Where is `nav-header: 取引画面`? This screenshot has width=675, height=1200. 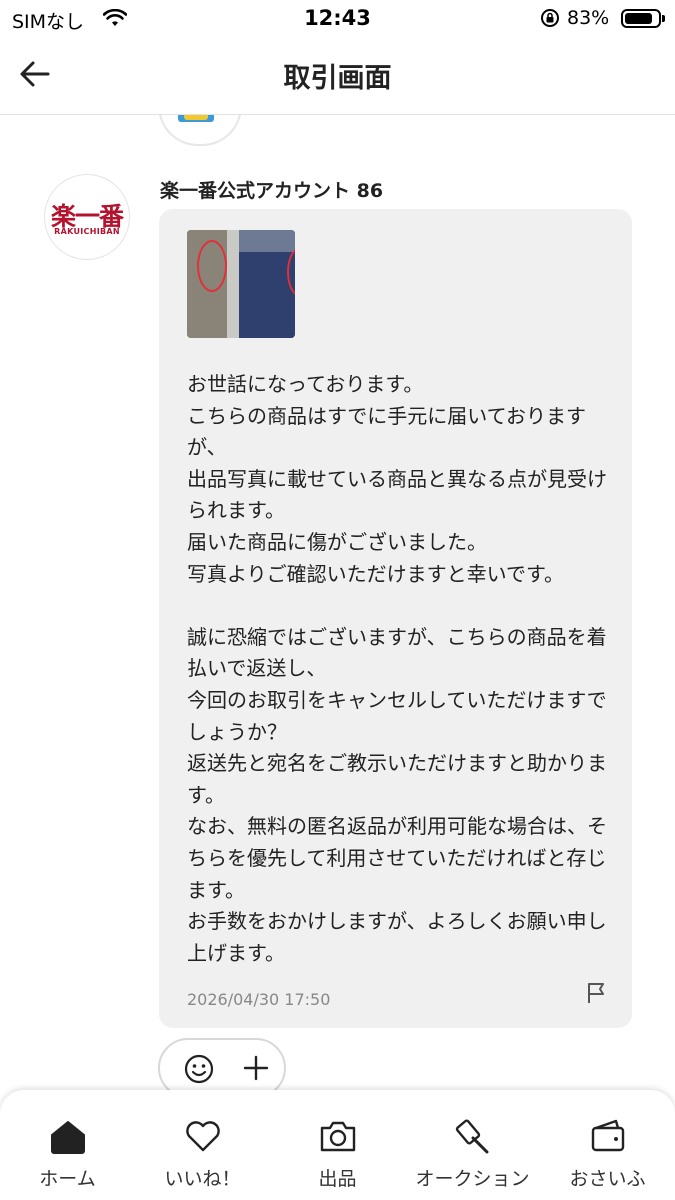 nav-header: 取引画面 is located at coordinates (337, 77).